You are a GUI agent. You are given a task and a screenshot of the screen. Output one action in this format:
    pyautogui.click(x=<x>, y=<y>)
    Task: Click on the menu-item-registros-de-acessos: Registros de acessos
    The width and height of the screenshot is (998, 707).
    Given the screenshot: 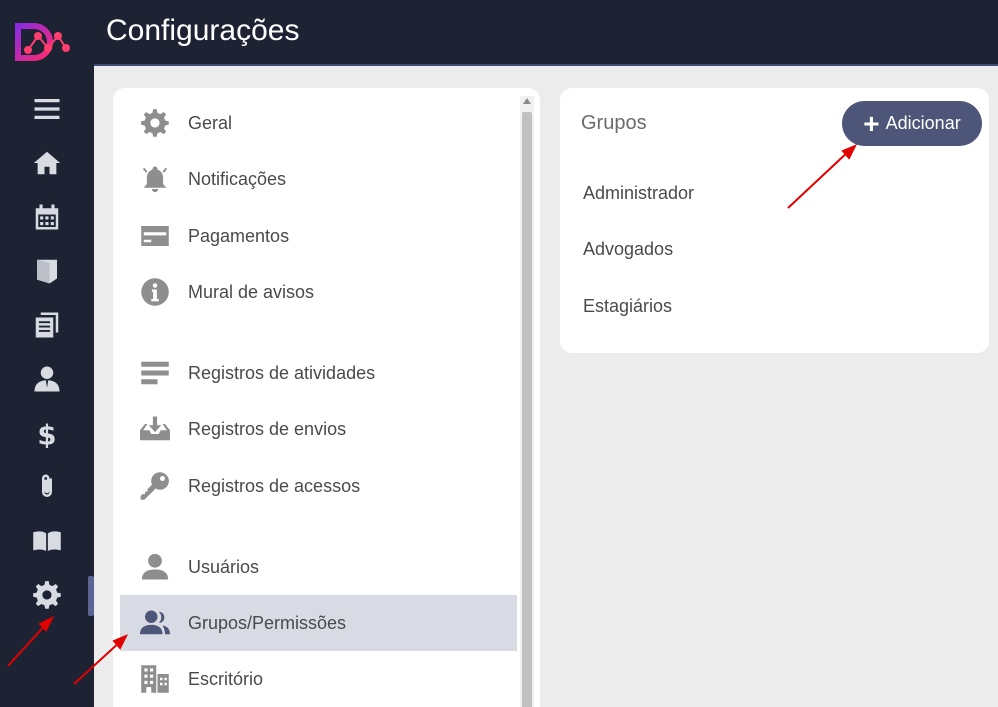 What is the action you would take?
    pyautogui.click(x=318, y=486)
    